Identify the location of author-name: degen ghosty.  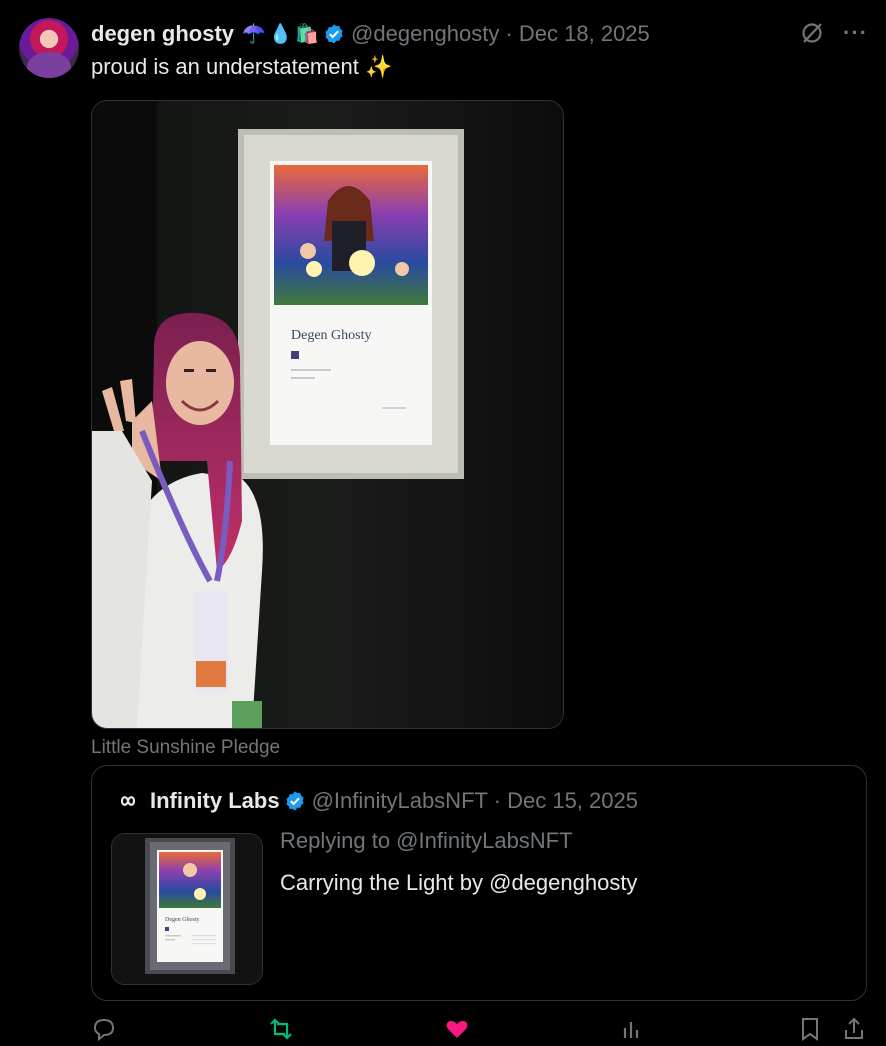
(162, 34).